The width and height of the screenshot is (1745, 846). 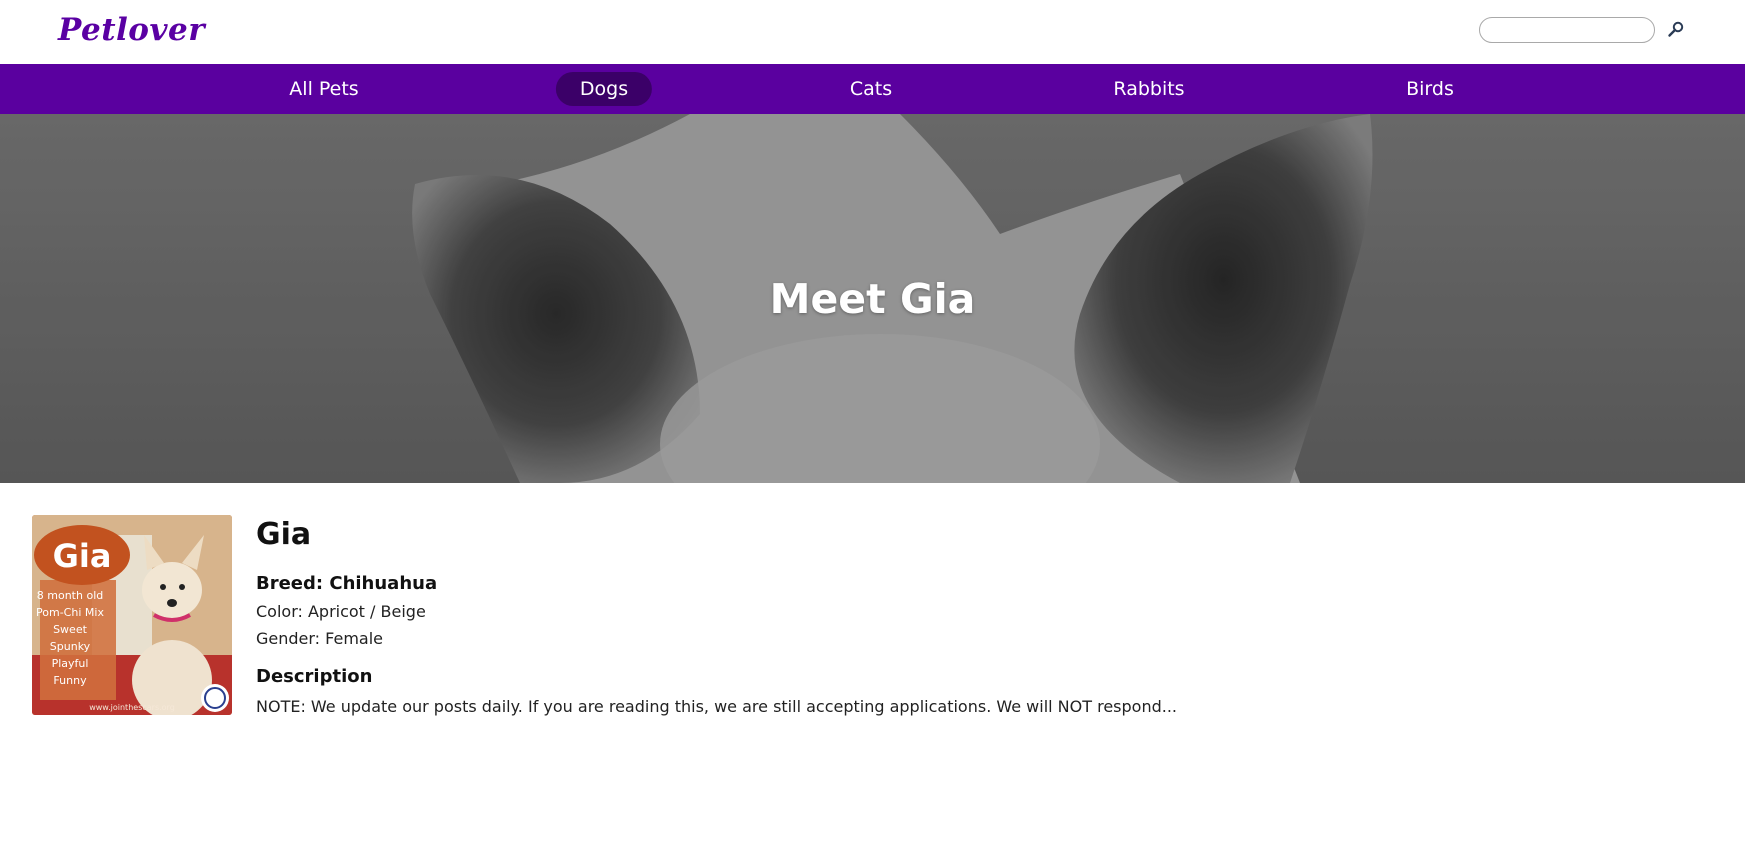 What do you see at coordinates (604, 89) in the screenshot?
I see `nav-item-dogs: Dogs` at bounding box center [604, 89].